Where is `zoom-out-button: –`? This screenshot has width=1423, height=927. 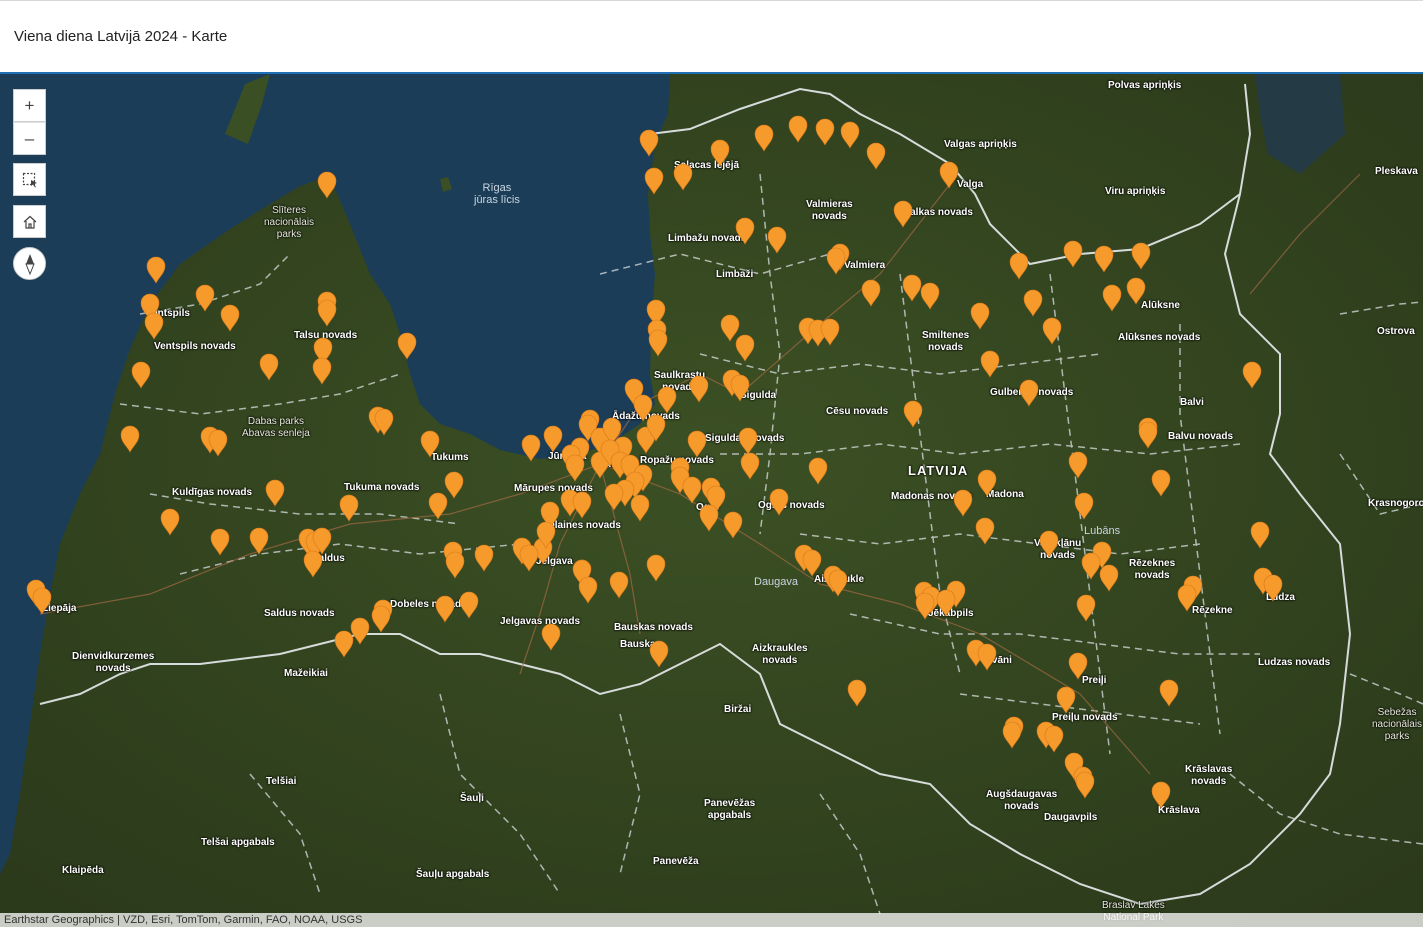 zoom-out-button: – is located at coordinates (29, 138).